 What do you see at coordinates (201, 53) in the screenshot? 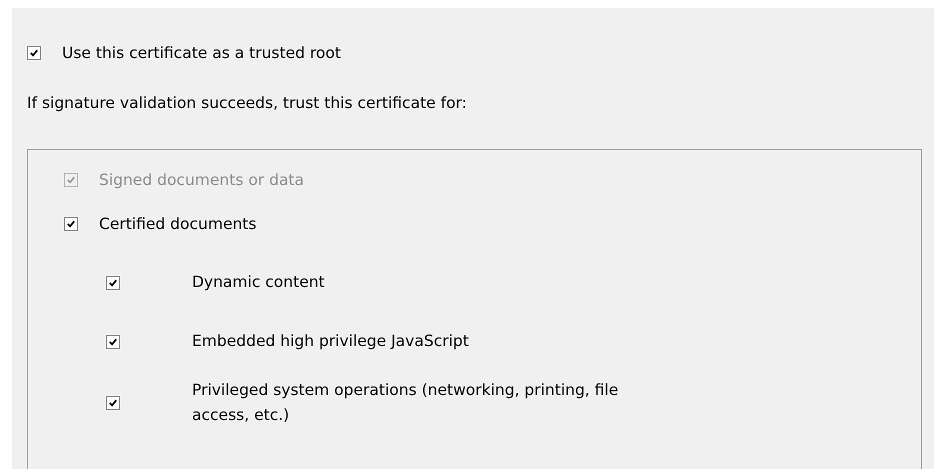
I see `checkbox-label: Use this certificate as a trusted root` at bounding box center [201, 53].